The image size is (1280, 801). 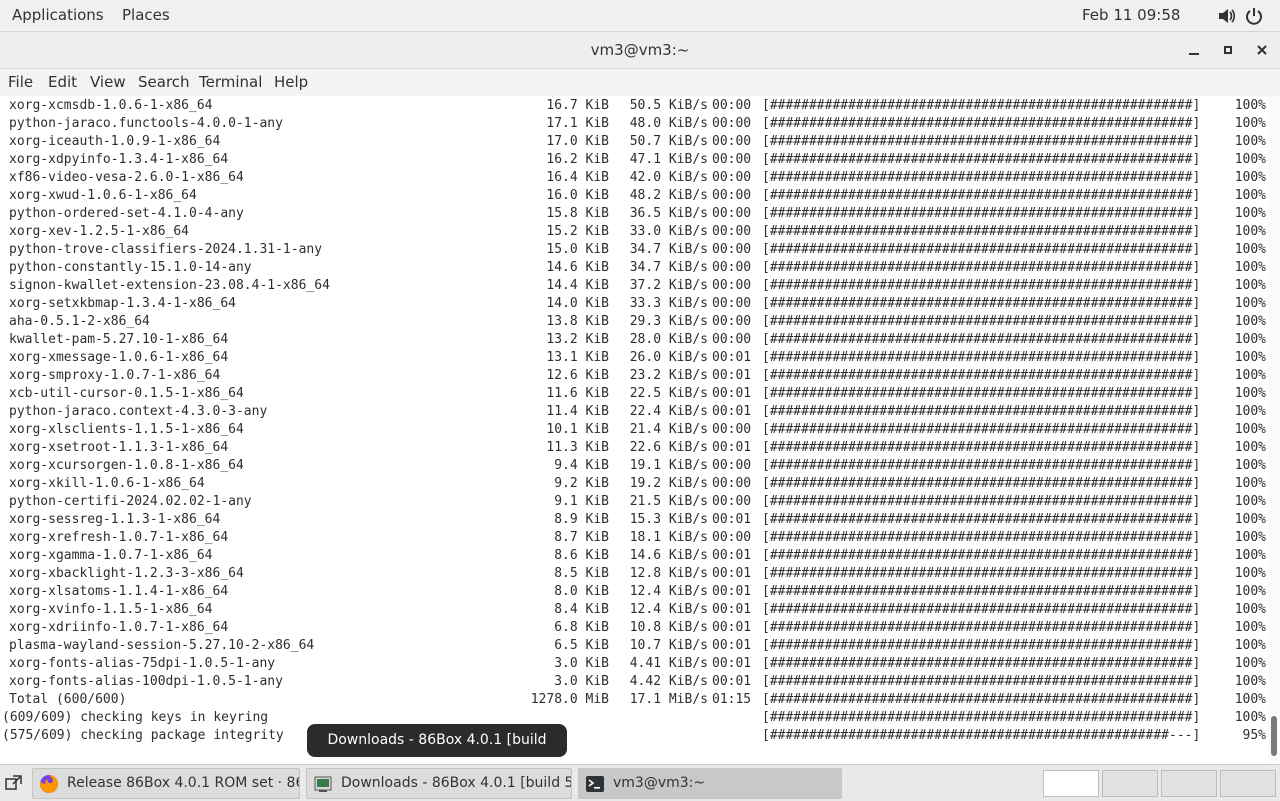 What do you see at coordinates (710, 783) in the screenshot?
I see `taskbar-item-terminal: vm3@vm3:~` at bounding box center [710, 783].